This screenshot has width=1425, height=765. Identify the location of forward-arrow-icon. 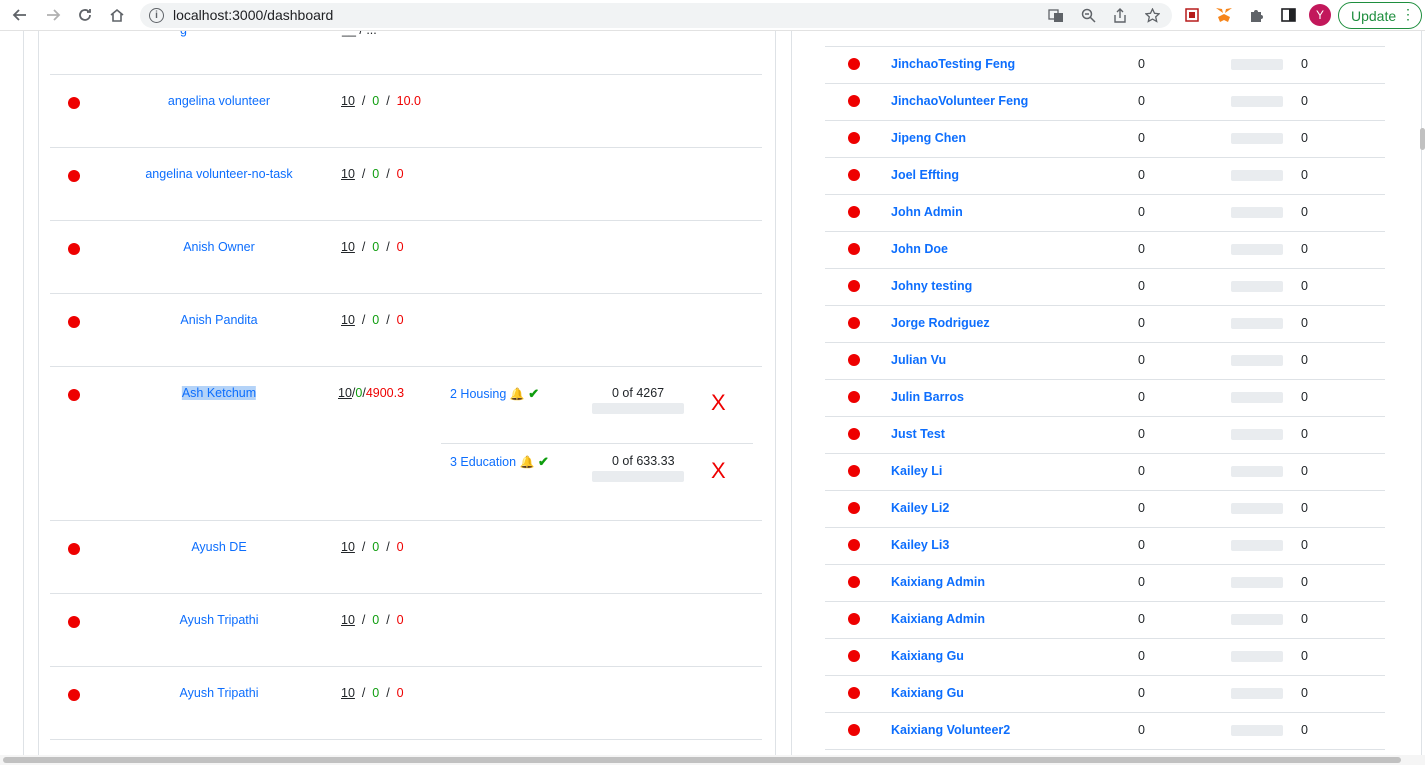
(53, 15).